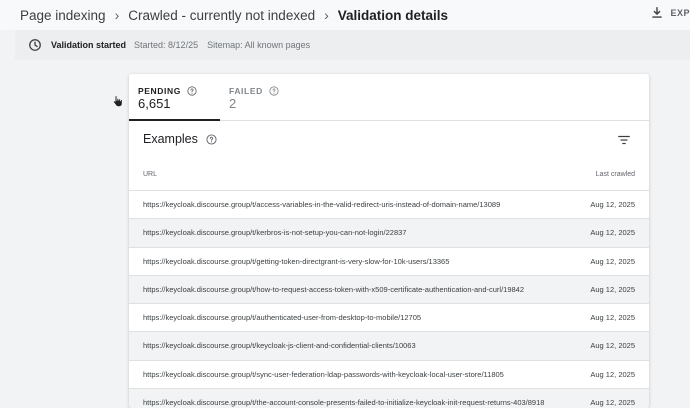  I want to click on tab-failed-count: 2, so click(233, 103).